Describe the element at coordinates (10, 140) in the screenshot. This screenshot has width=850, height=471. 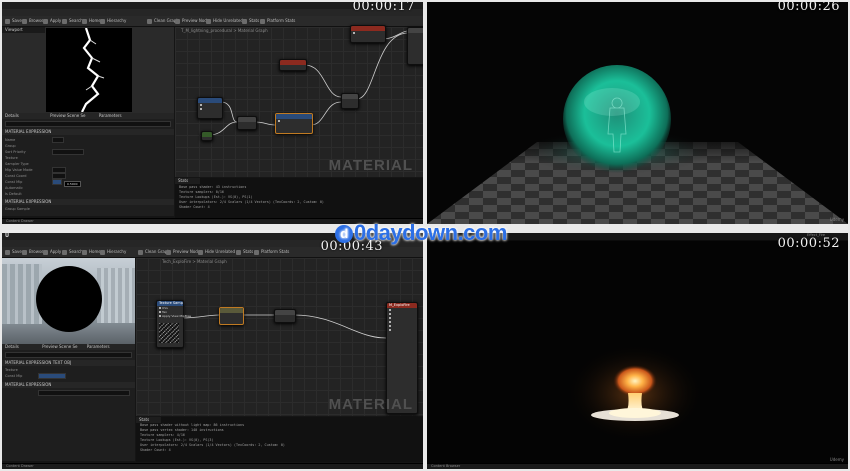
I see `prop-name: Name` at that location.